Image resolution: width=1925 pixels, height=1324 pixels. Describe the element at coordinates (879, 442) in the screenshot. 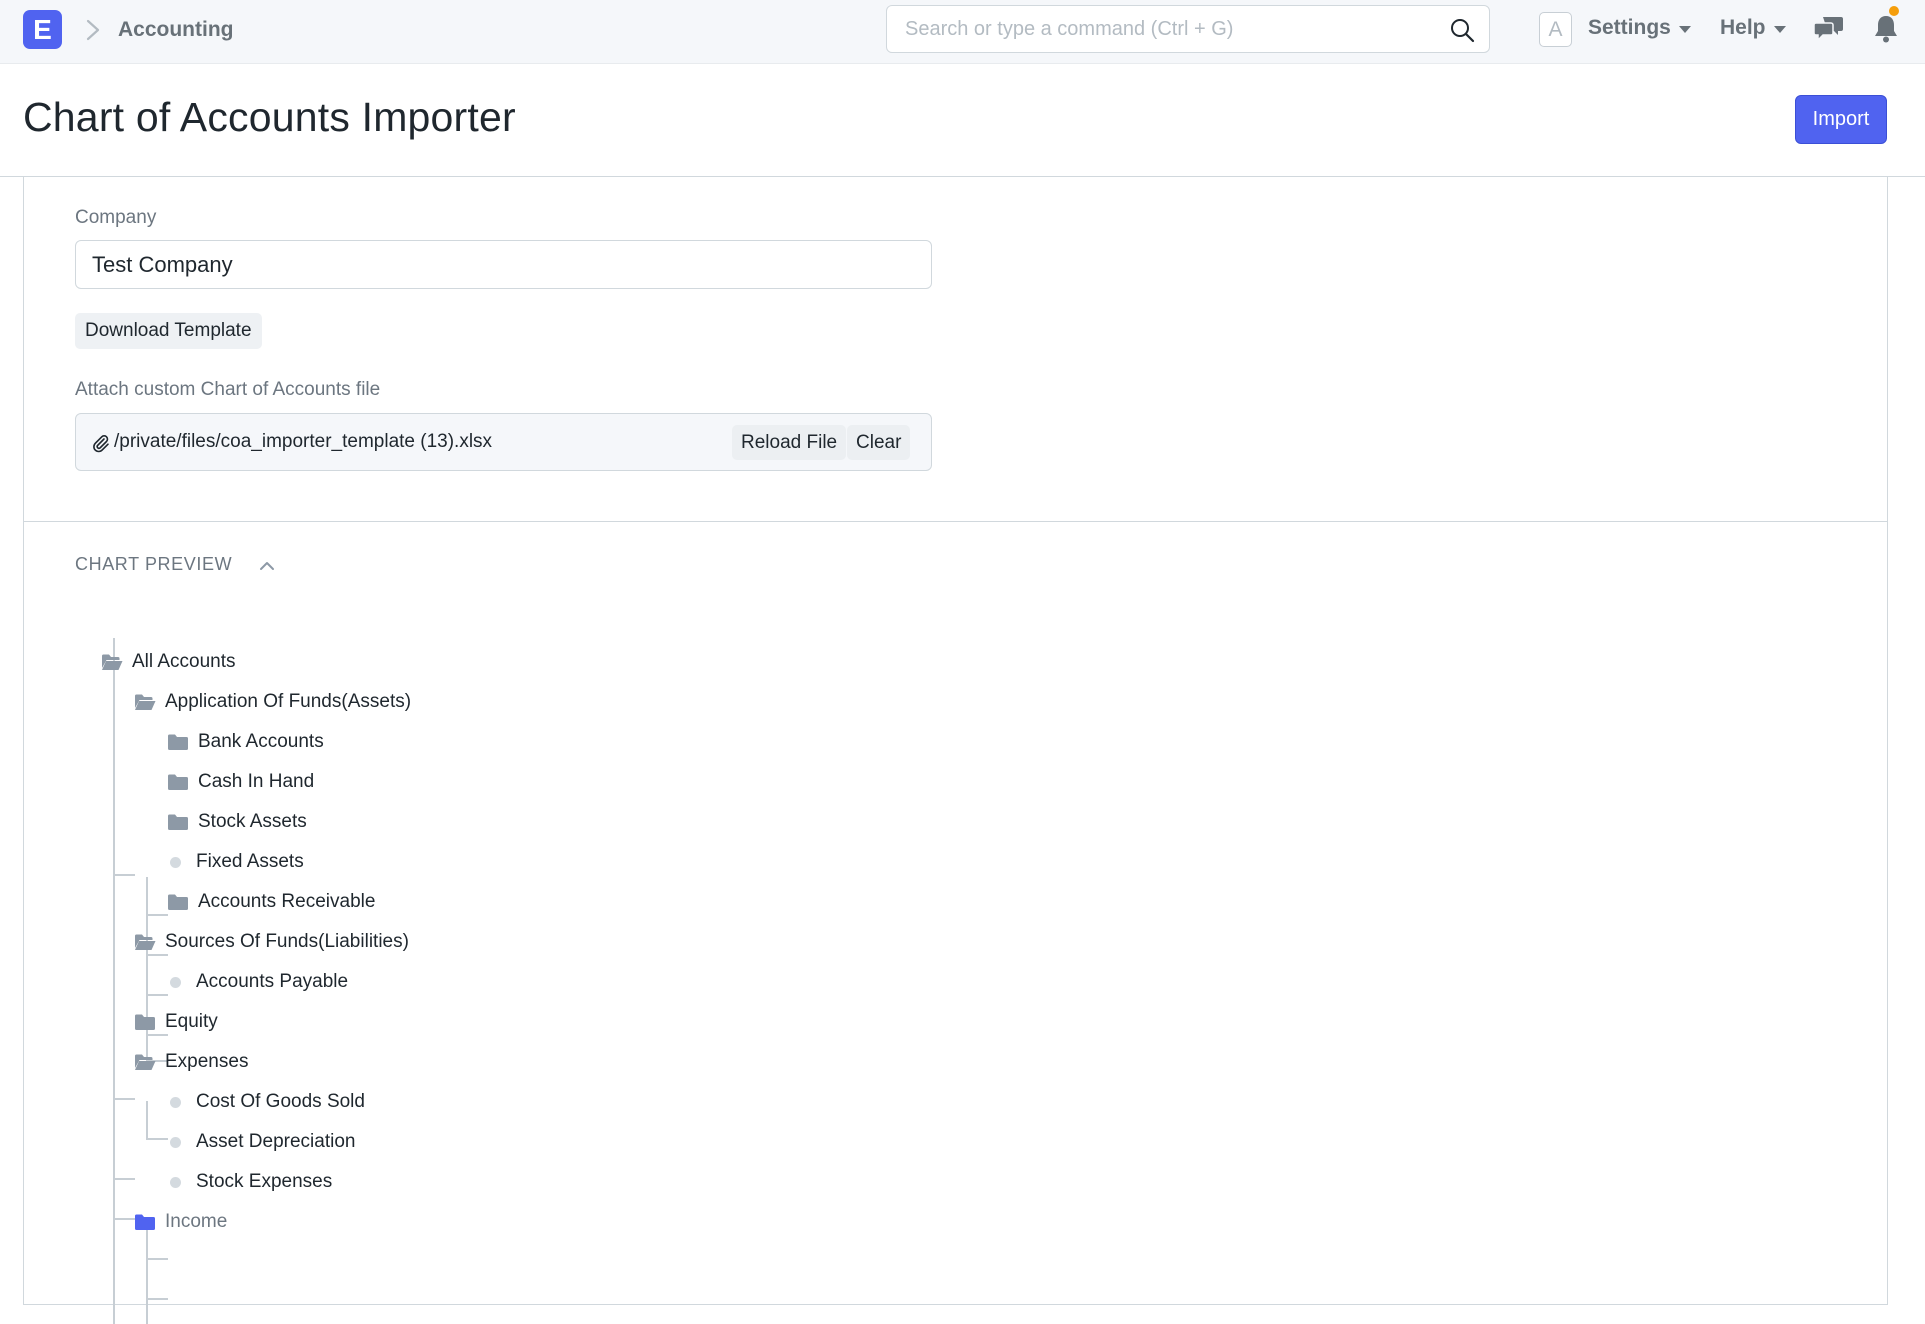

I see `clear-button: Clear` at that location.